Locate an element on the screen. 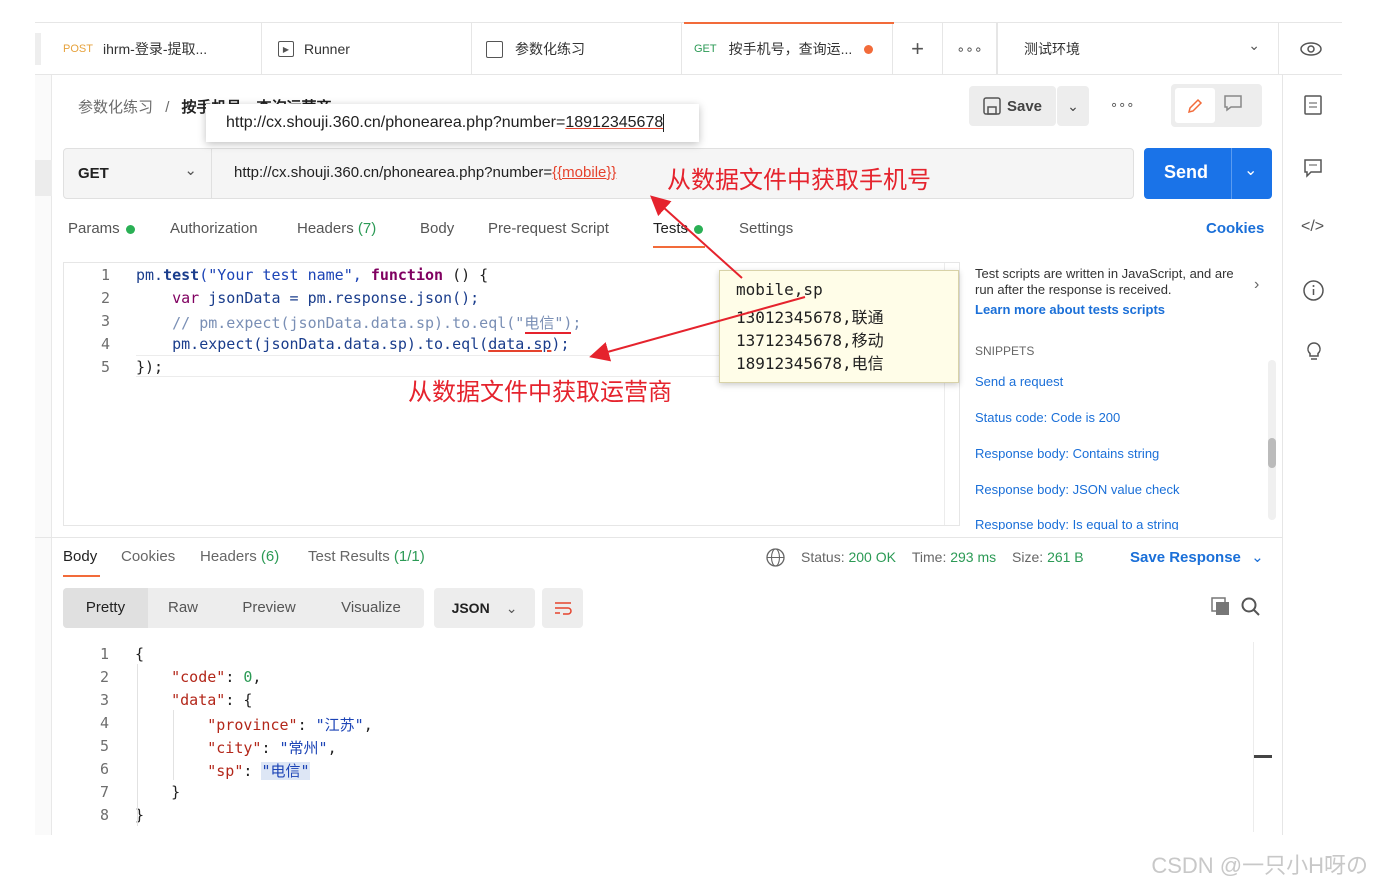 The height and width of the screenshot is (886, 1376). format-type-select: JSON ⌄ is located at coordinates (484, 608).